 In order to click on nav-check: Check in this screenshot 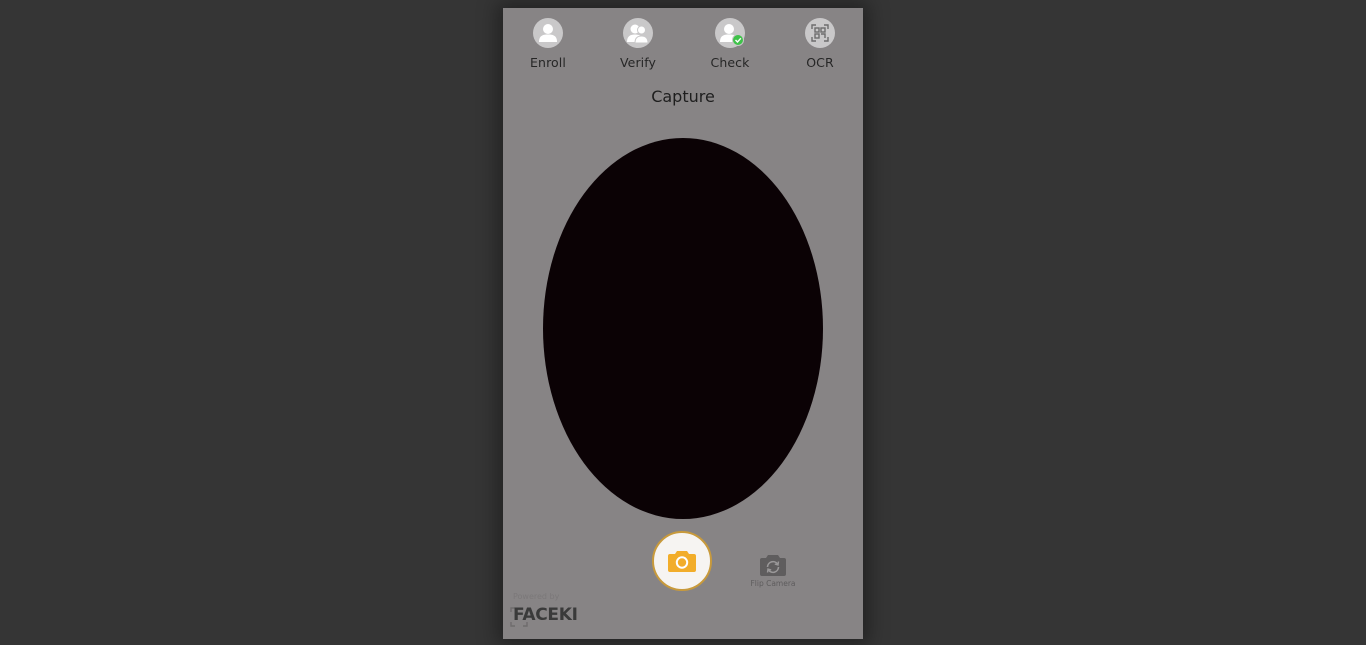, I will do `click(730, 48)`.